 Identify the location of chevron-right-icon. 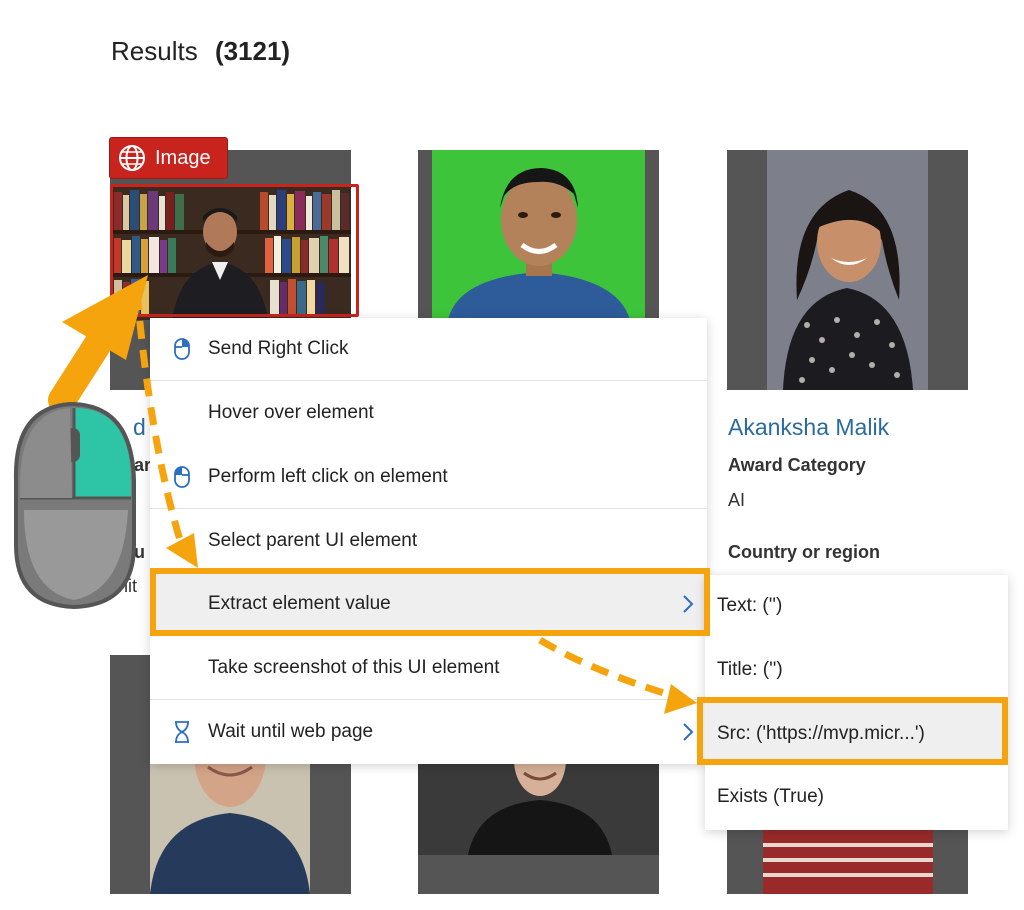
(688, 732).